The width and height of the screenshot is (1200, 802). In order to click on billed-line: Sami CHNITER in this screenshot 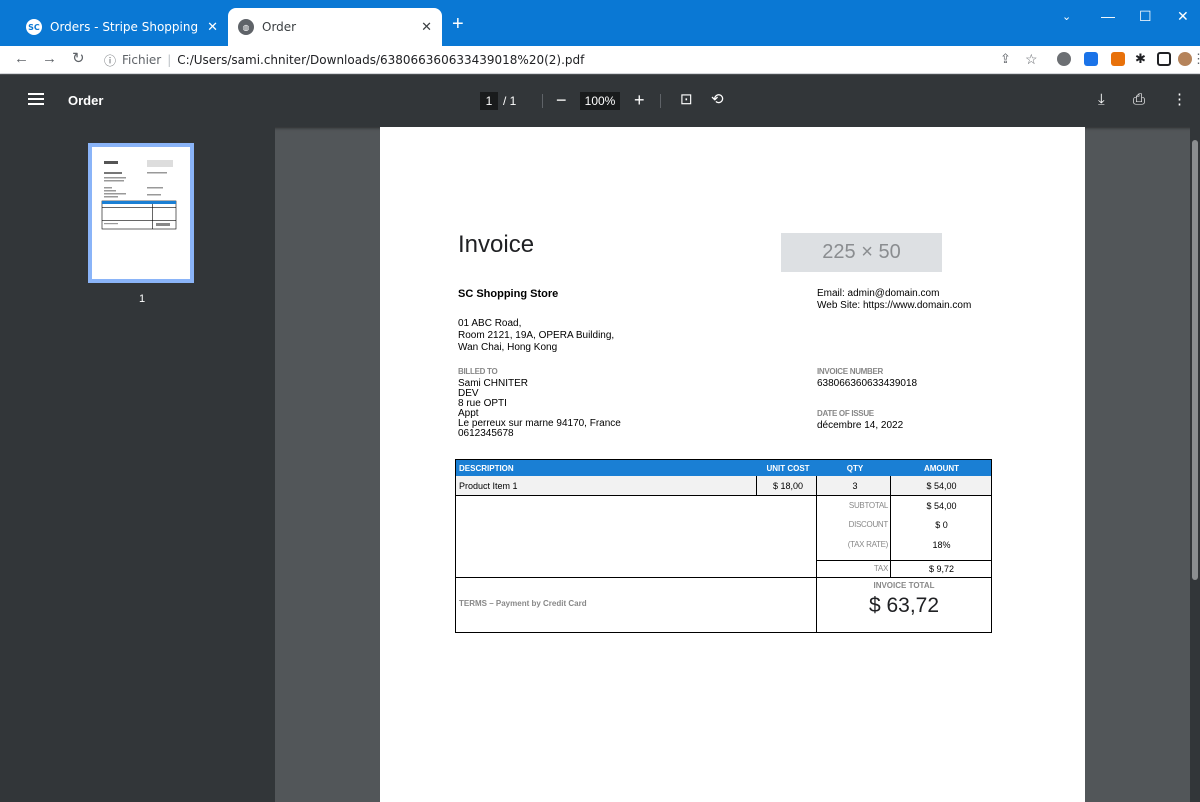, I will do `click(493, 383)`.